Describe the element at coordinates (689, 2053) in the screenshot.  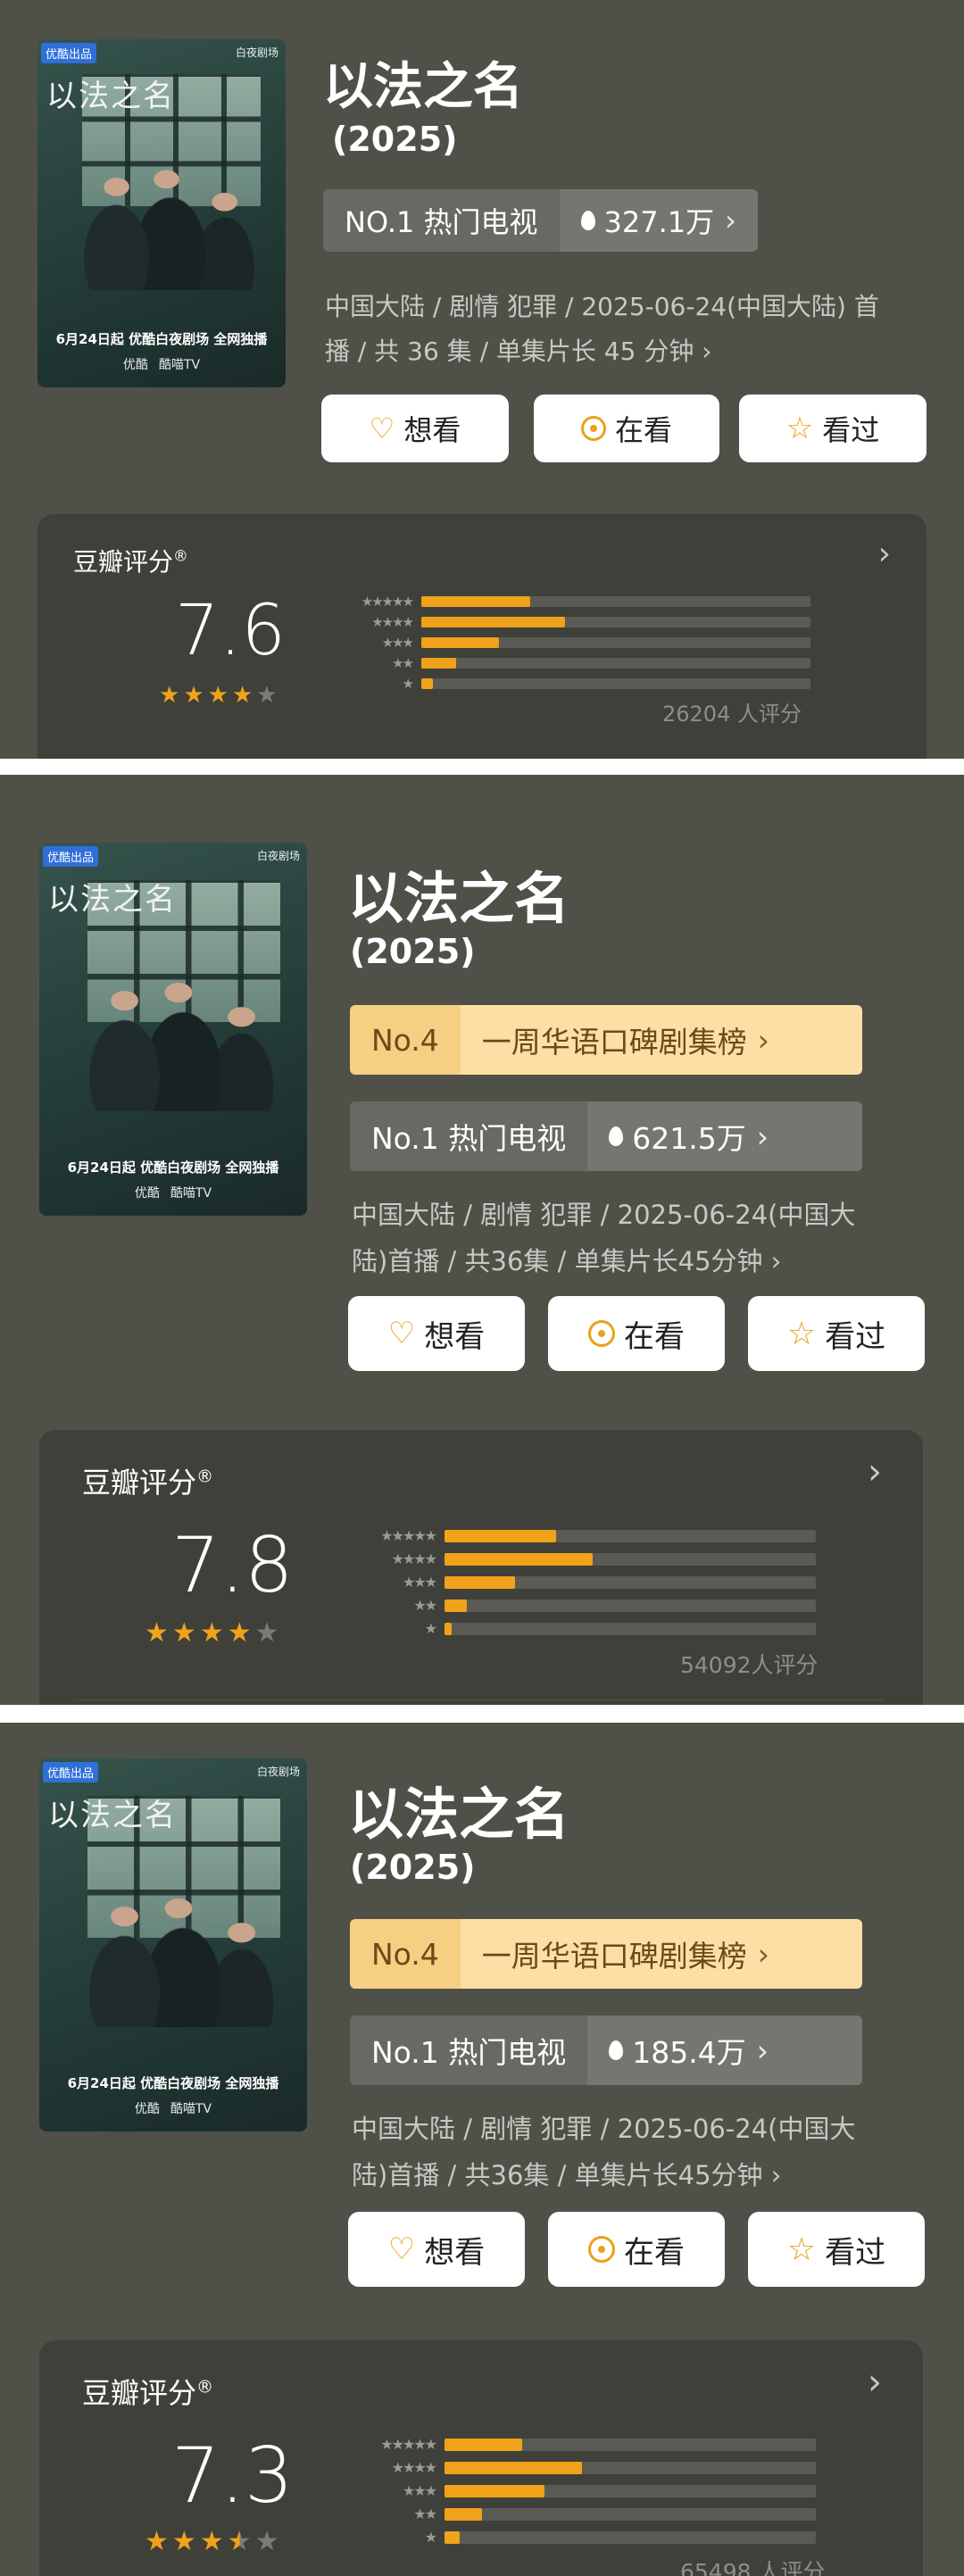
I see `heat-value: 185.4万` at that location.